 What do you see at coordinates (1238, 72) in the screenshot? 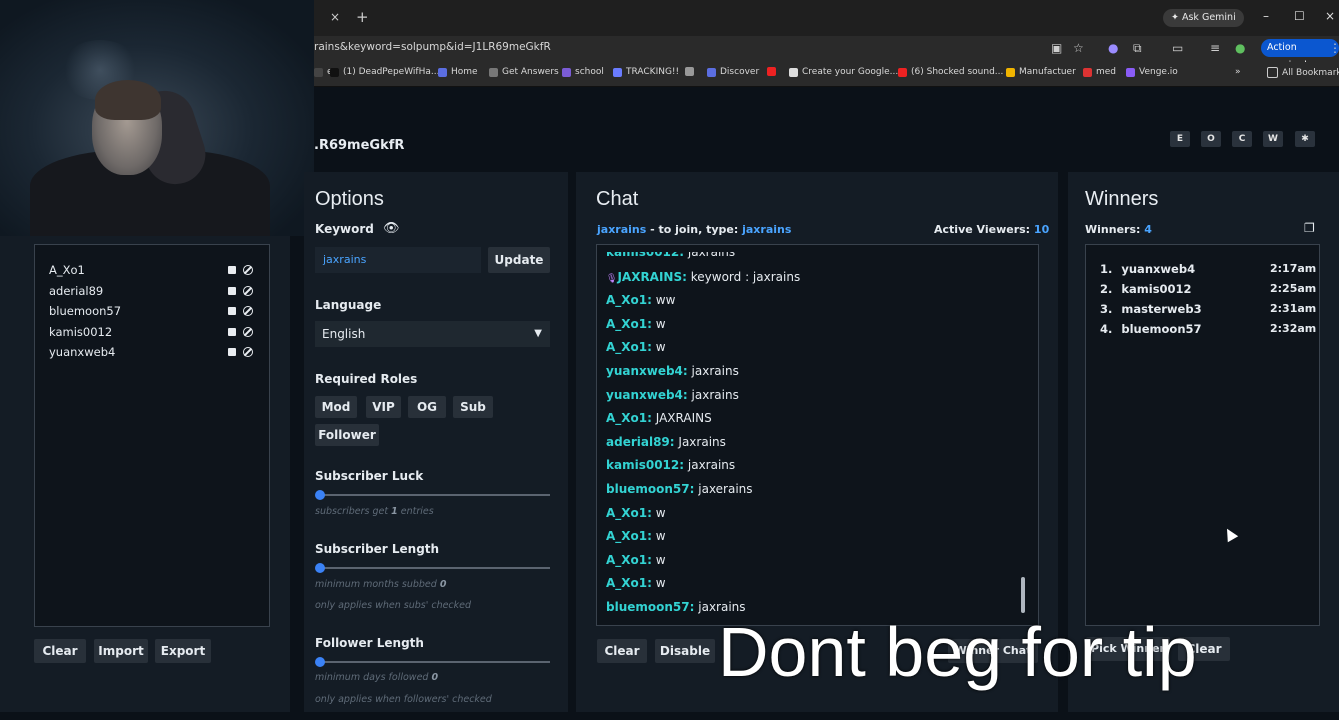
I see `bookmarks-overflow-icon: »` at bounding box center [1238, 72].